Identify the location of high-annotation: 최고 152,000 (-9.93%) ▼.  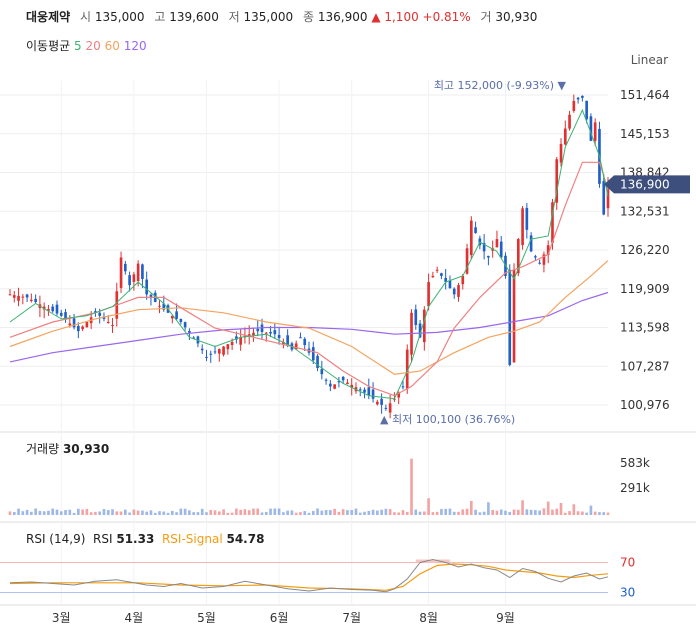
(500, 85).